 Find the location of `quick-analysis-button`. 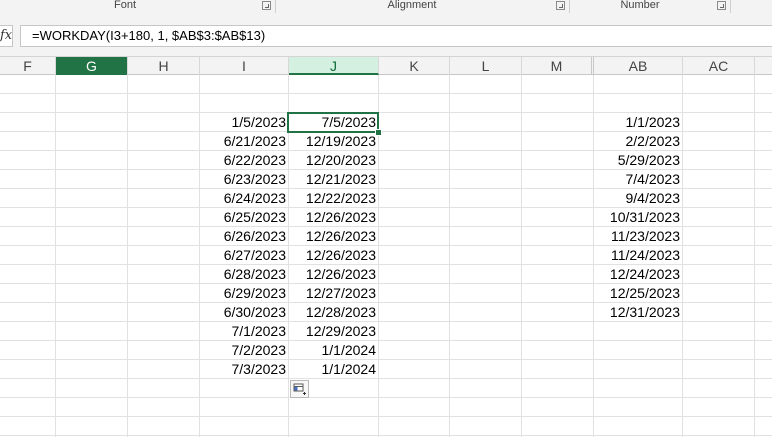

quick-analysis-button is located at coordinates (299, 389).